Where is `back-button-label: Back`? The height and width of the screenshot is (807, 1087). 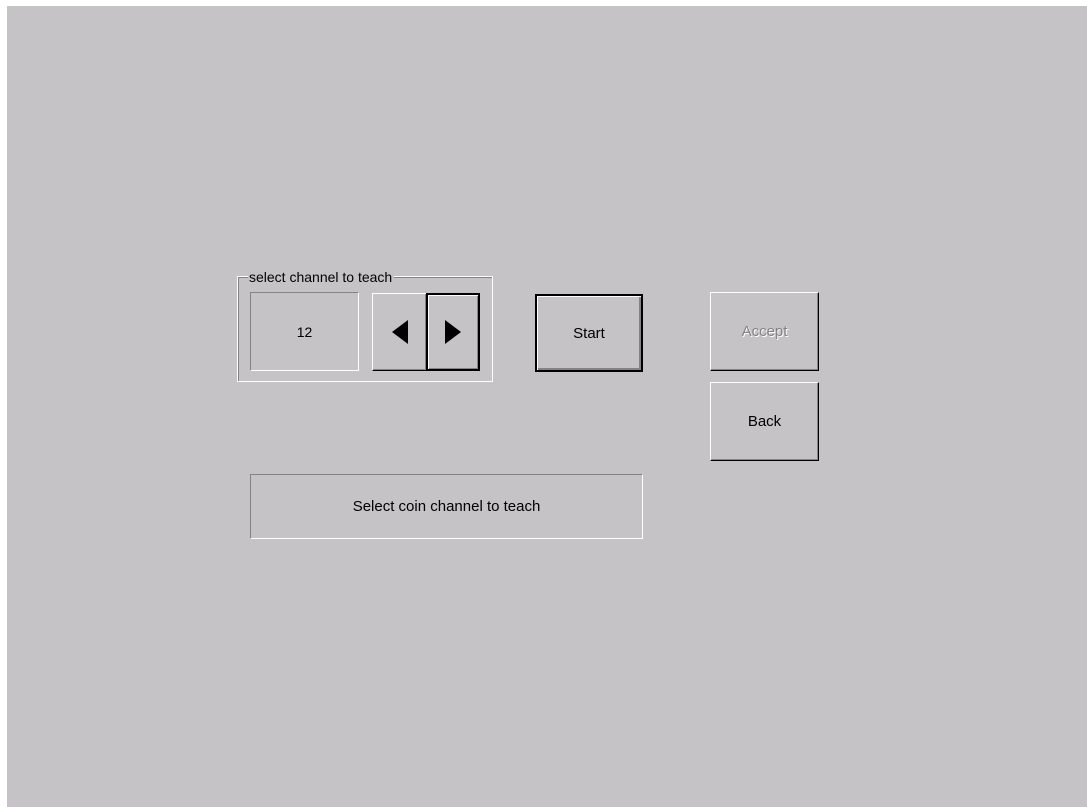 back-button-label: Back is located at coordinates (764, 421).